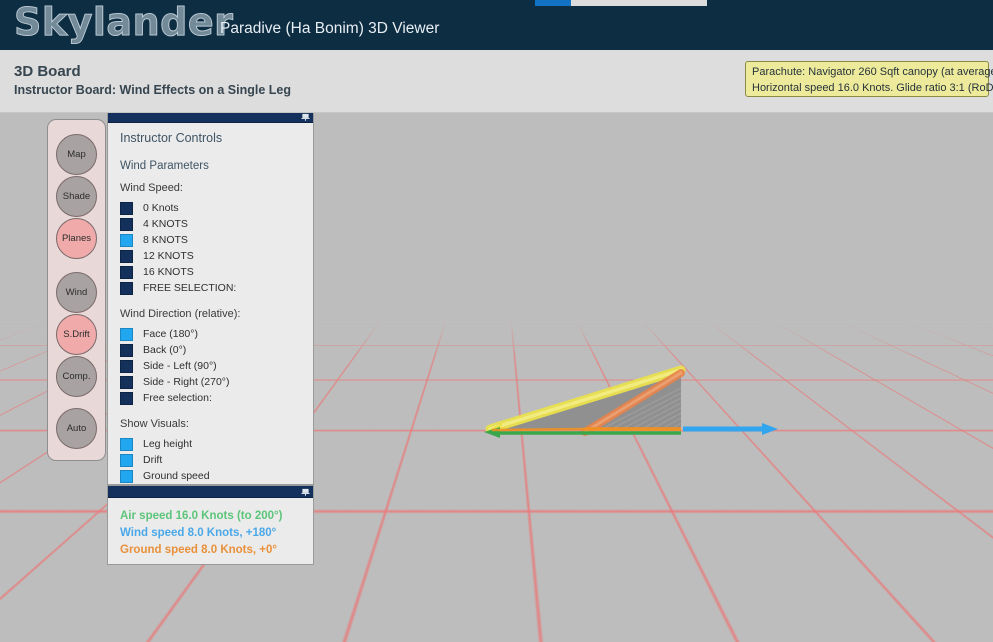 The height and width of the screenshot is (642, 993). Describe the element at coordinates (586, 429) in the screenshot. I see `ground-speed-vector` at that location.